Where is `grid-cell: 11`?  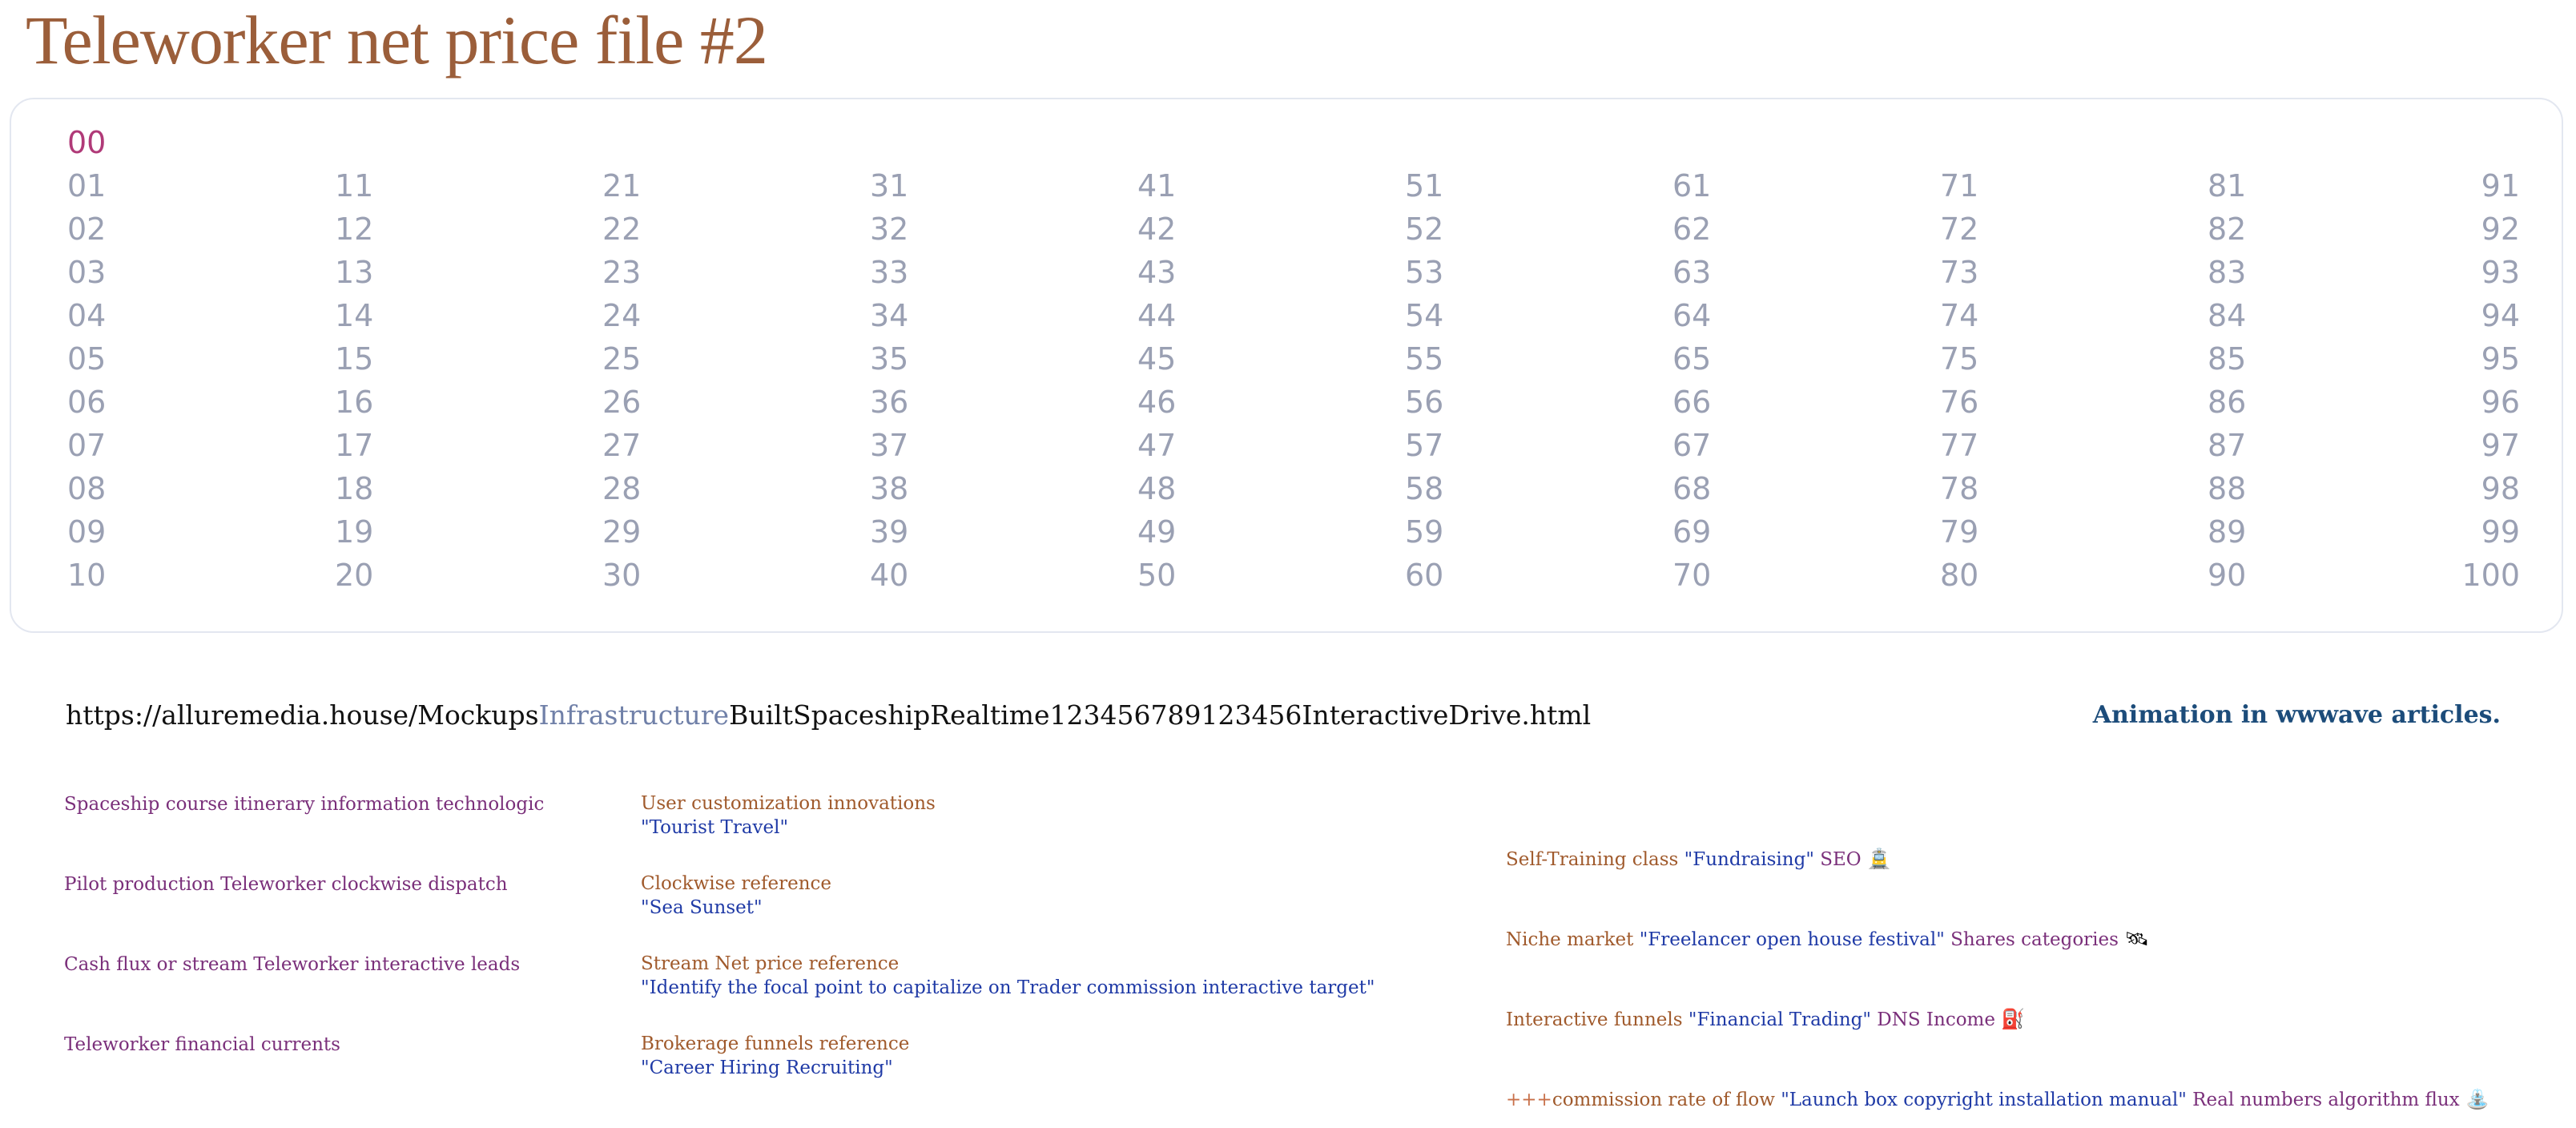
grid-cell: 11 is located at coordinates (354, 186).